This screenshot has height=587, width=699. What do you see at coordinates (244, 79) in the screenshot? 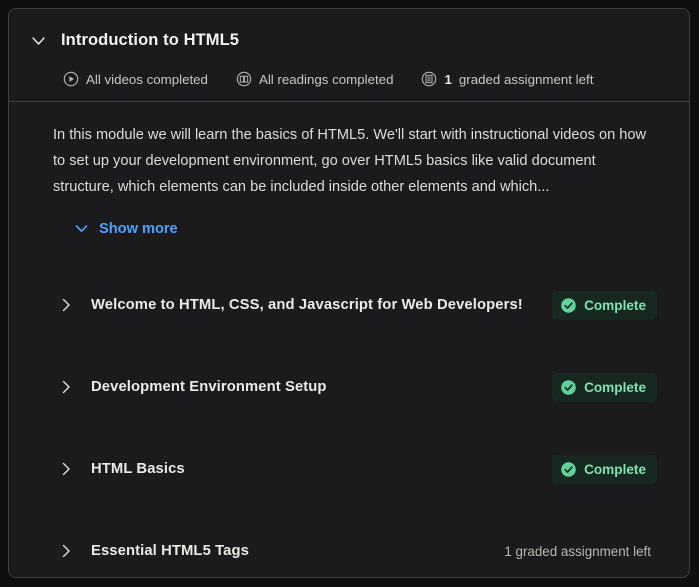
I see `book-circle-icon` at bounding box center [244, 79].